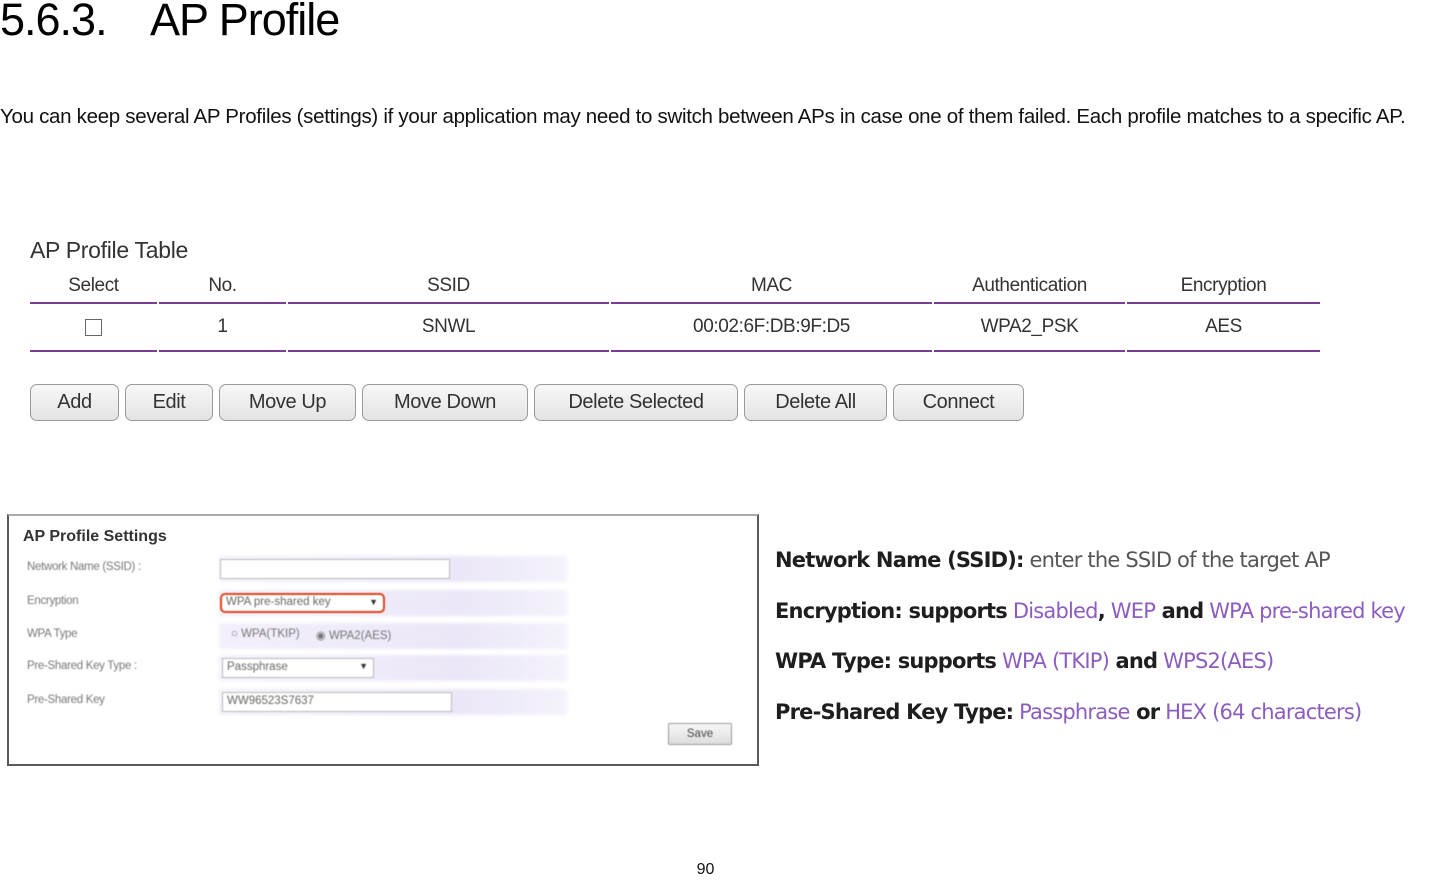  I want to click on note-key: WPA Type: supports, so click(886, 661).